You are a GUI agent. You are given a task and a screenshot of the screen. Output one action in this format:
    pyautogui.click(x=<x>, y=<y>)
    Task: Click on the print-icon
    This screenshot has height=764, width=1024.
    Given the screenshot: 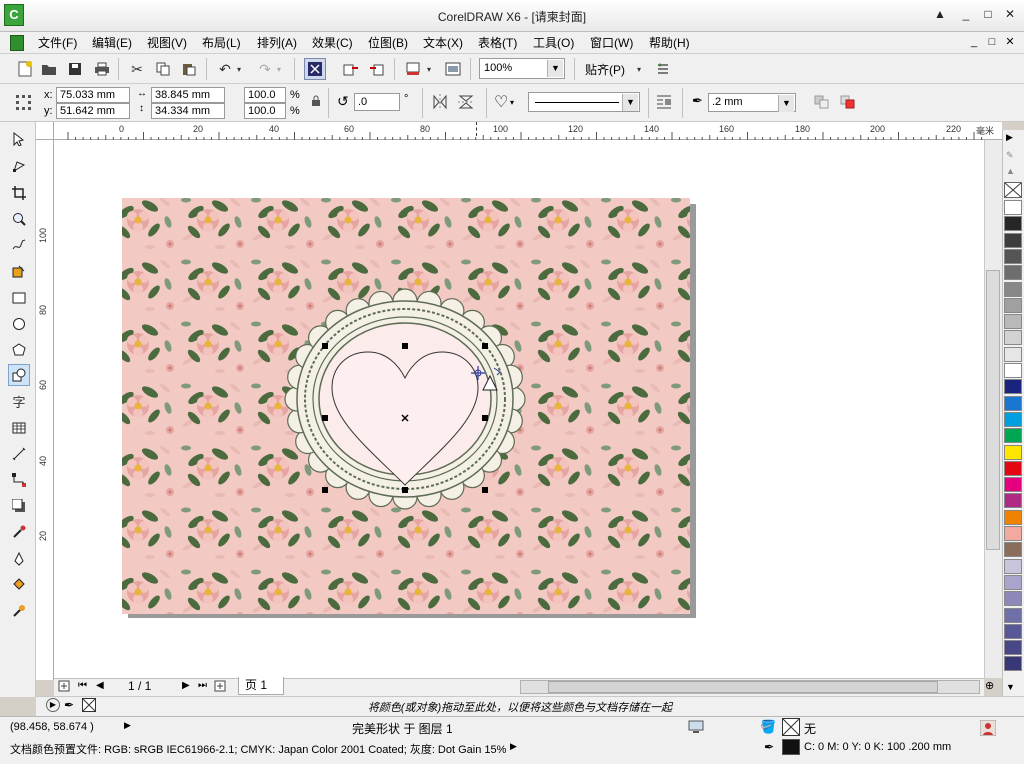 What is the action you would take?
    pyautogui.click(x=102, y=69)
    